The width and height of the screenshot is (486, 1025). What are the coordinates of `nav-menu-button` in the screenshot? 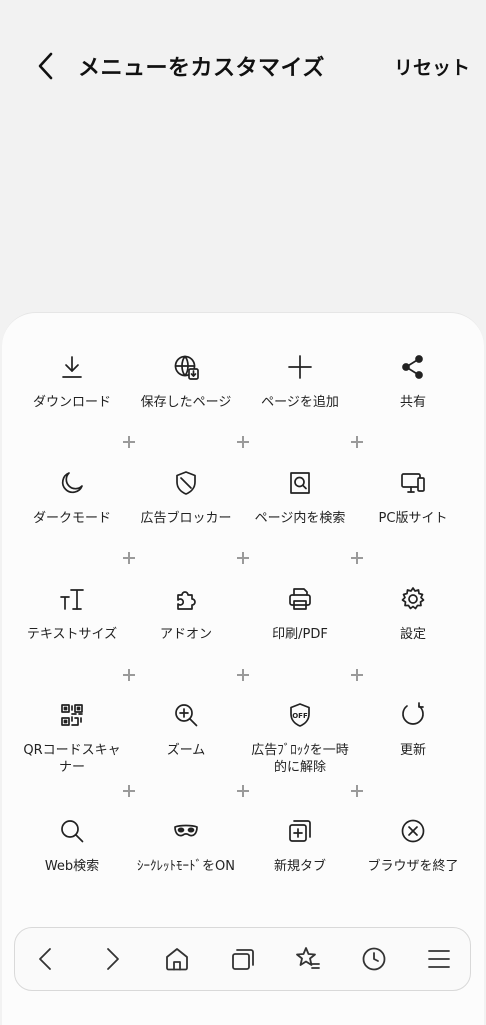 It's located at (439, 959).